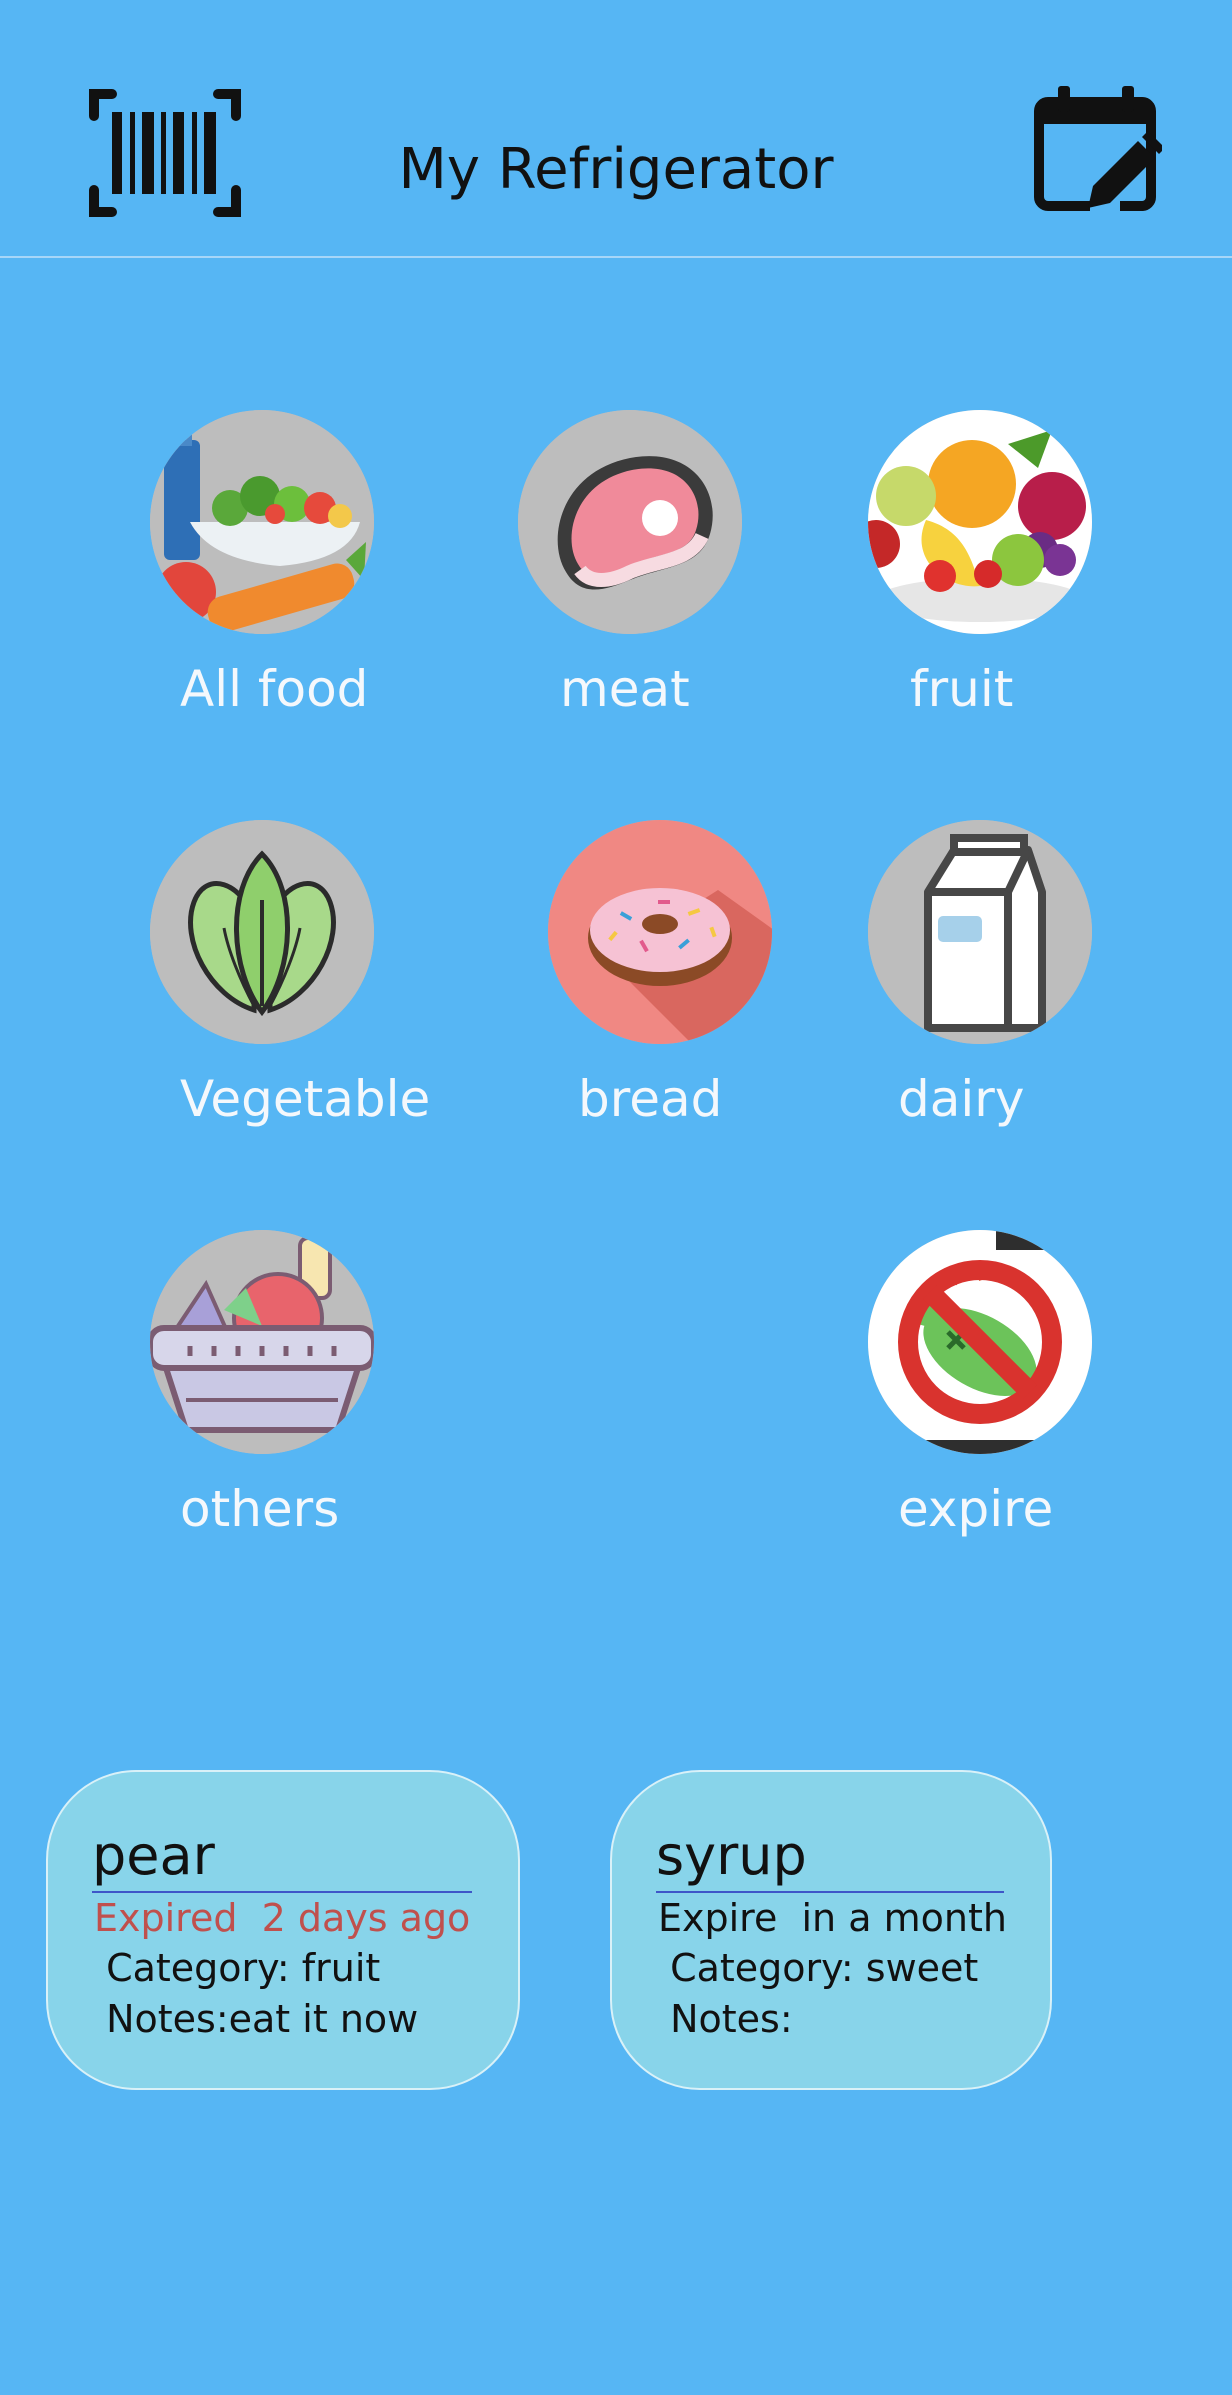  I want to click on category-expire: expire, so click(980, 1384).